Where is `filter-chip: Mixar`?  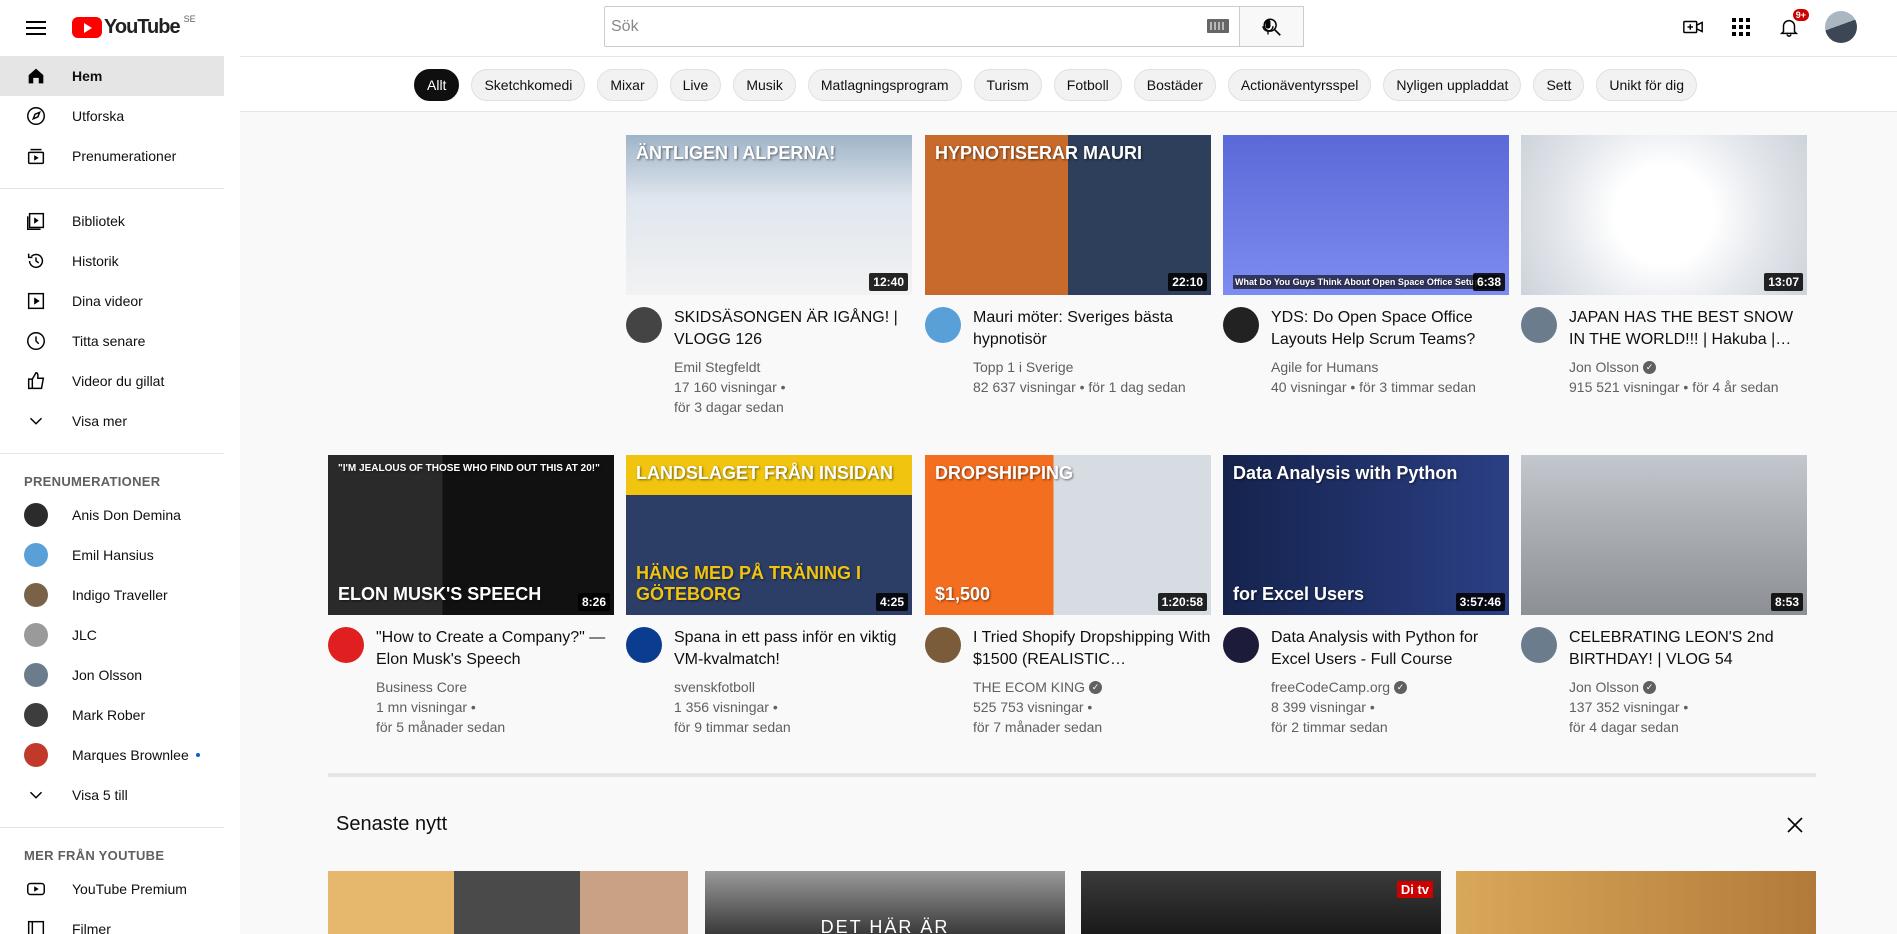
filter-chip: Mixar is located at coordinates (627, 85).